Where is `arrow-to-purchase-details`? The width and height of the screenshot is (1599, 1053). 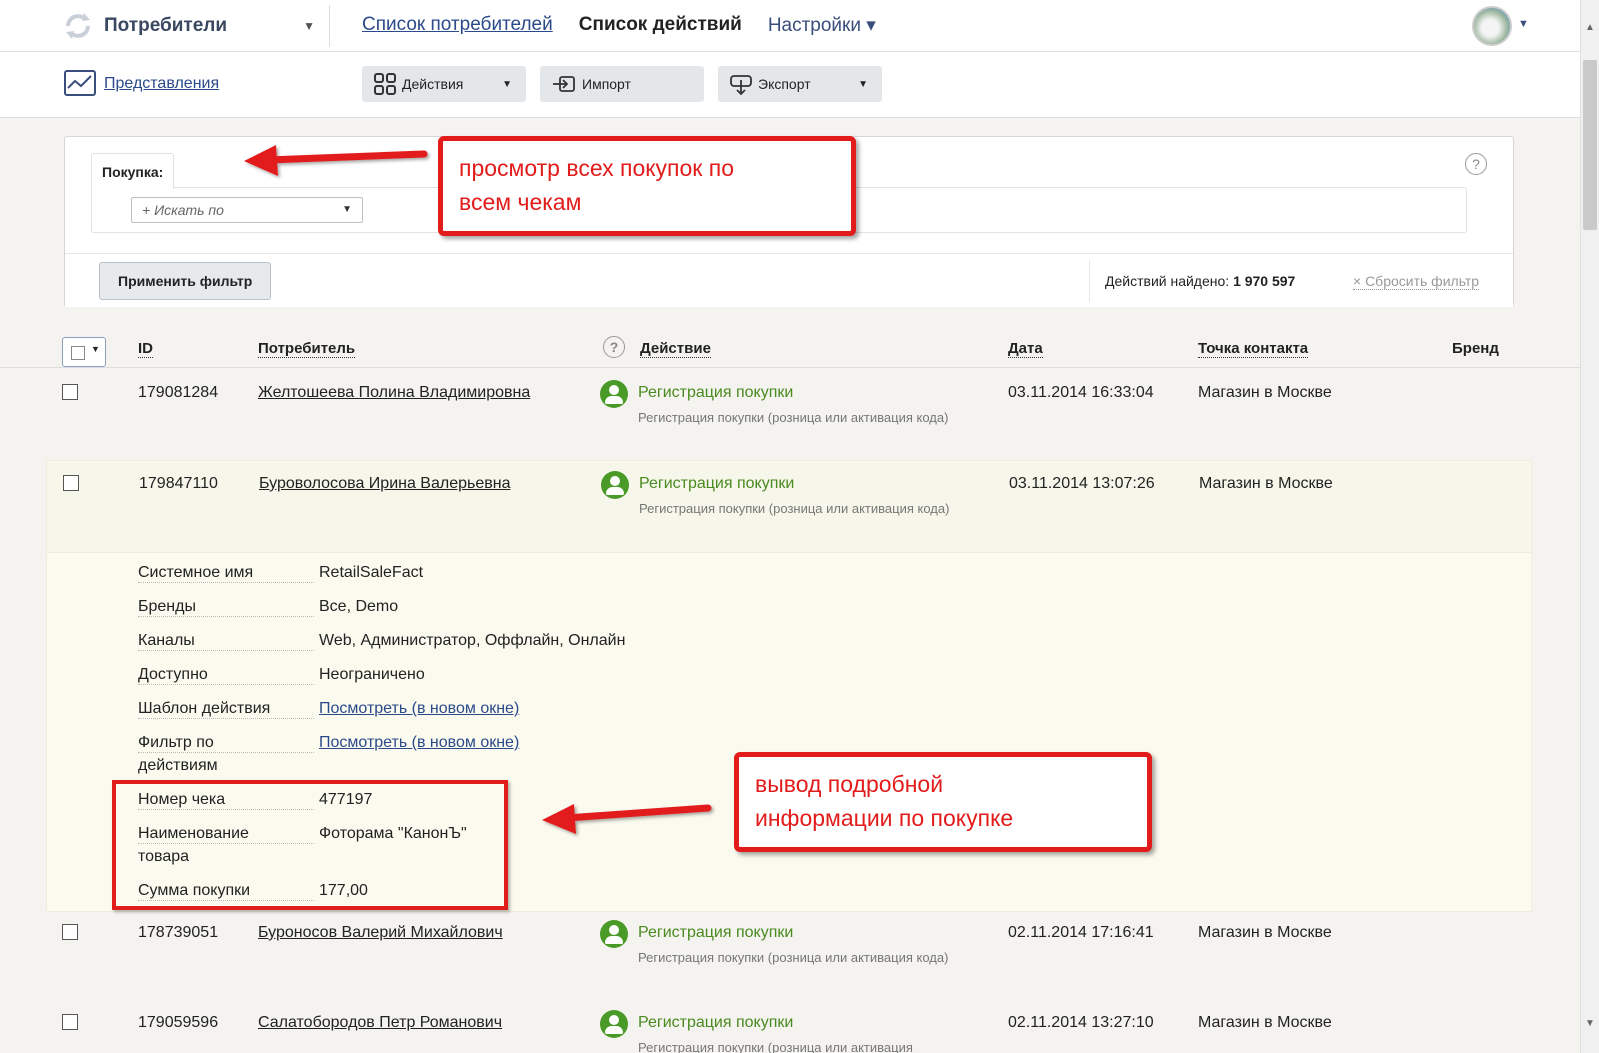 arrow-to-purchase-details is located at coordinates (627, 819).